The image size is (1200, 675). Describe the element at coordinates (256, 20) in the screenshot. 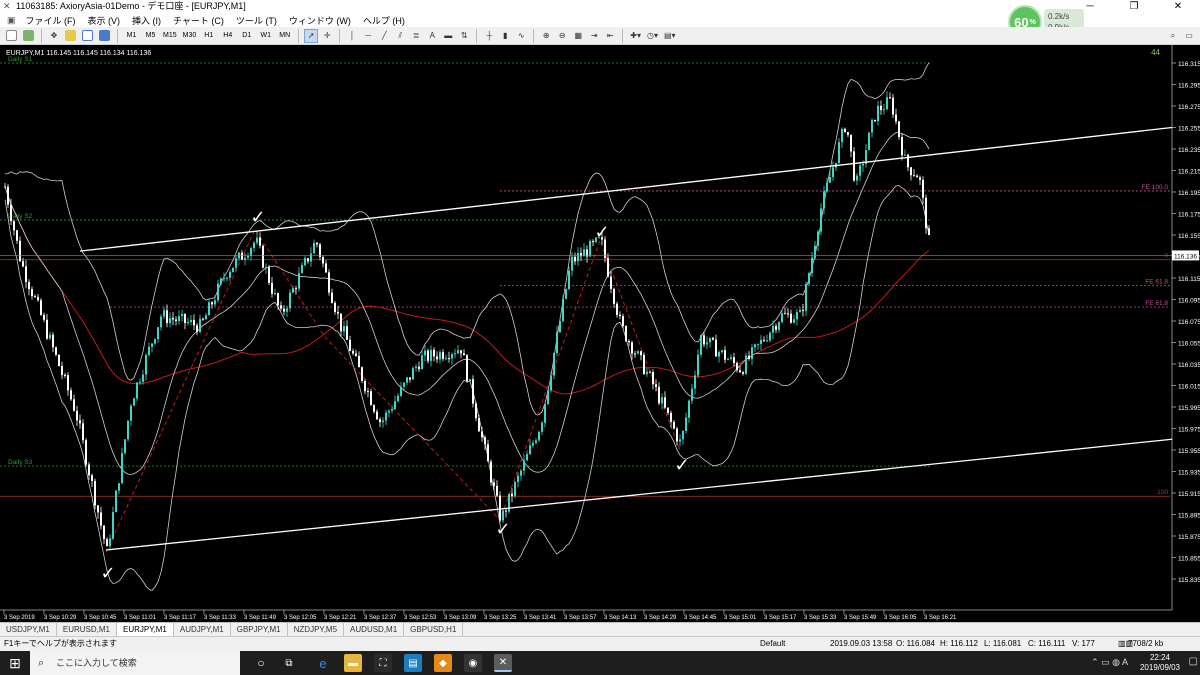

I see `menu-tools: ツール (T)` at that location.